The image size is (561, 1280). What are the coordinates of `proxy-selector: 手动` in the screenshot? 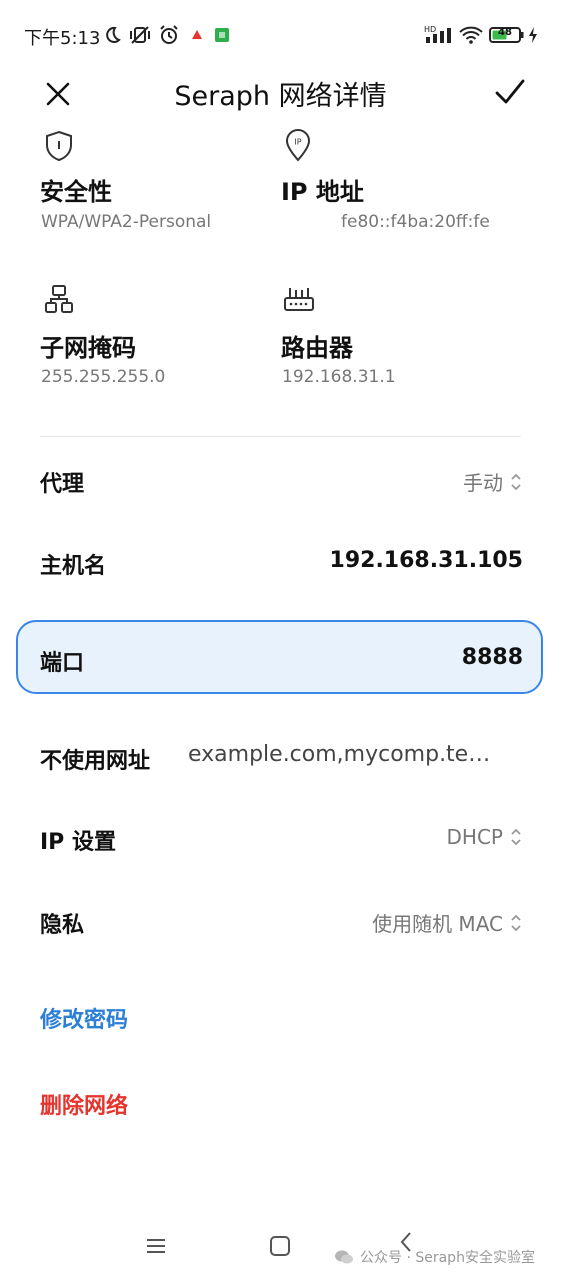 It's located at (493, 481).